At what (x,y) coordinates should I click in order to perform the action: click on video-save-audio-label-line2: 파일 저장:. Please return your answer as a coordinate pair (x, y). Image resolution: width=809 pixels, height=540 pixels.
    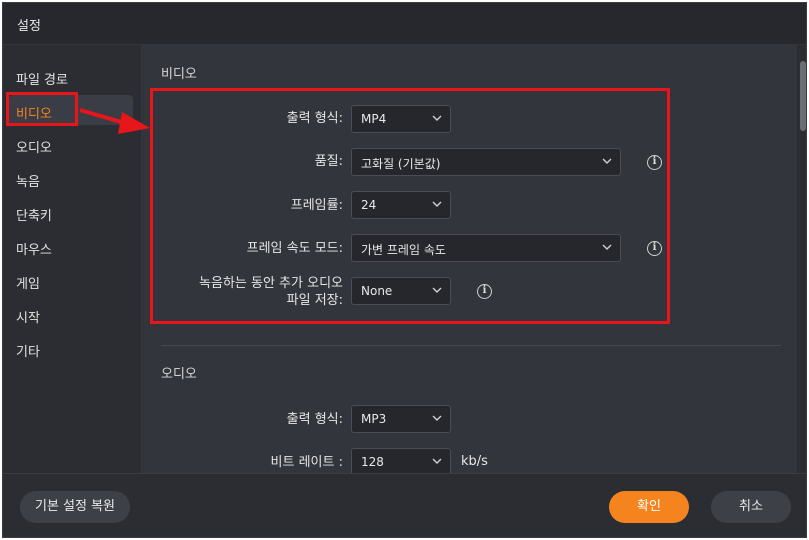
    Looking at the image, I should click on (314, 300).